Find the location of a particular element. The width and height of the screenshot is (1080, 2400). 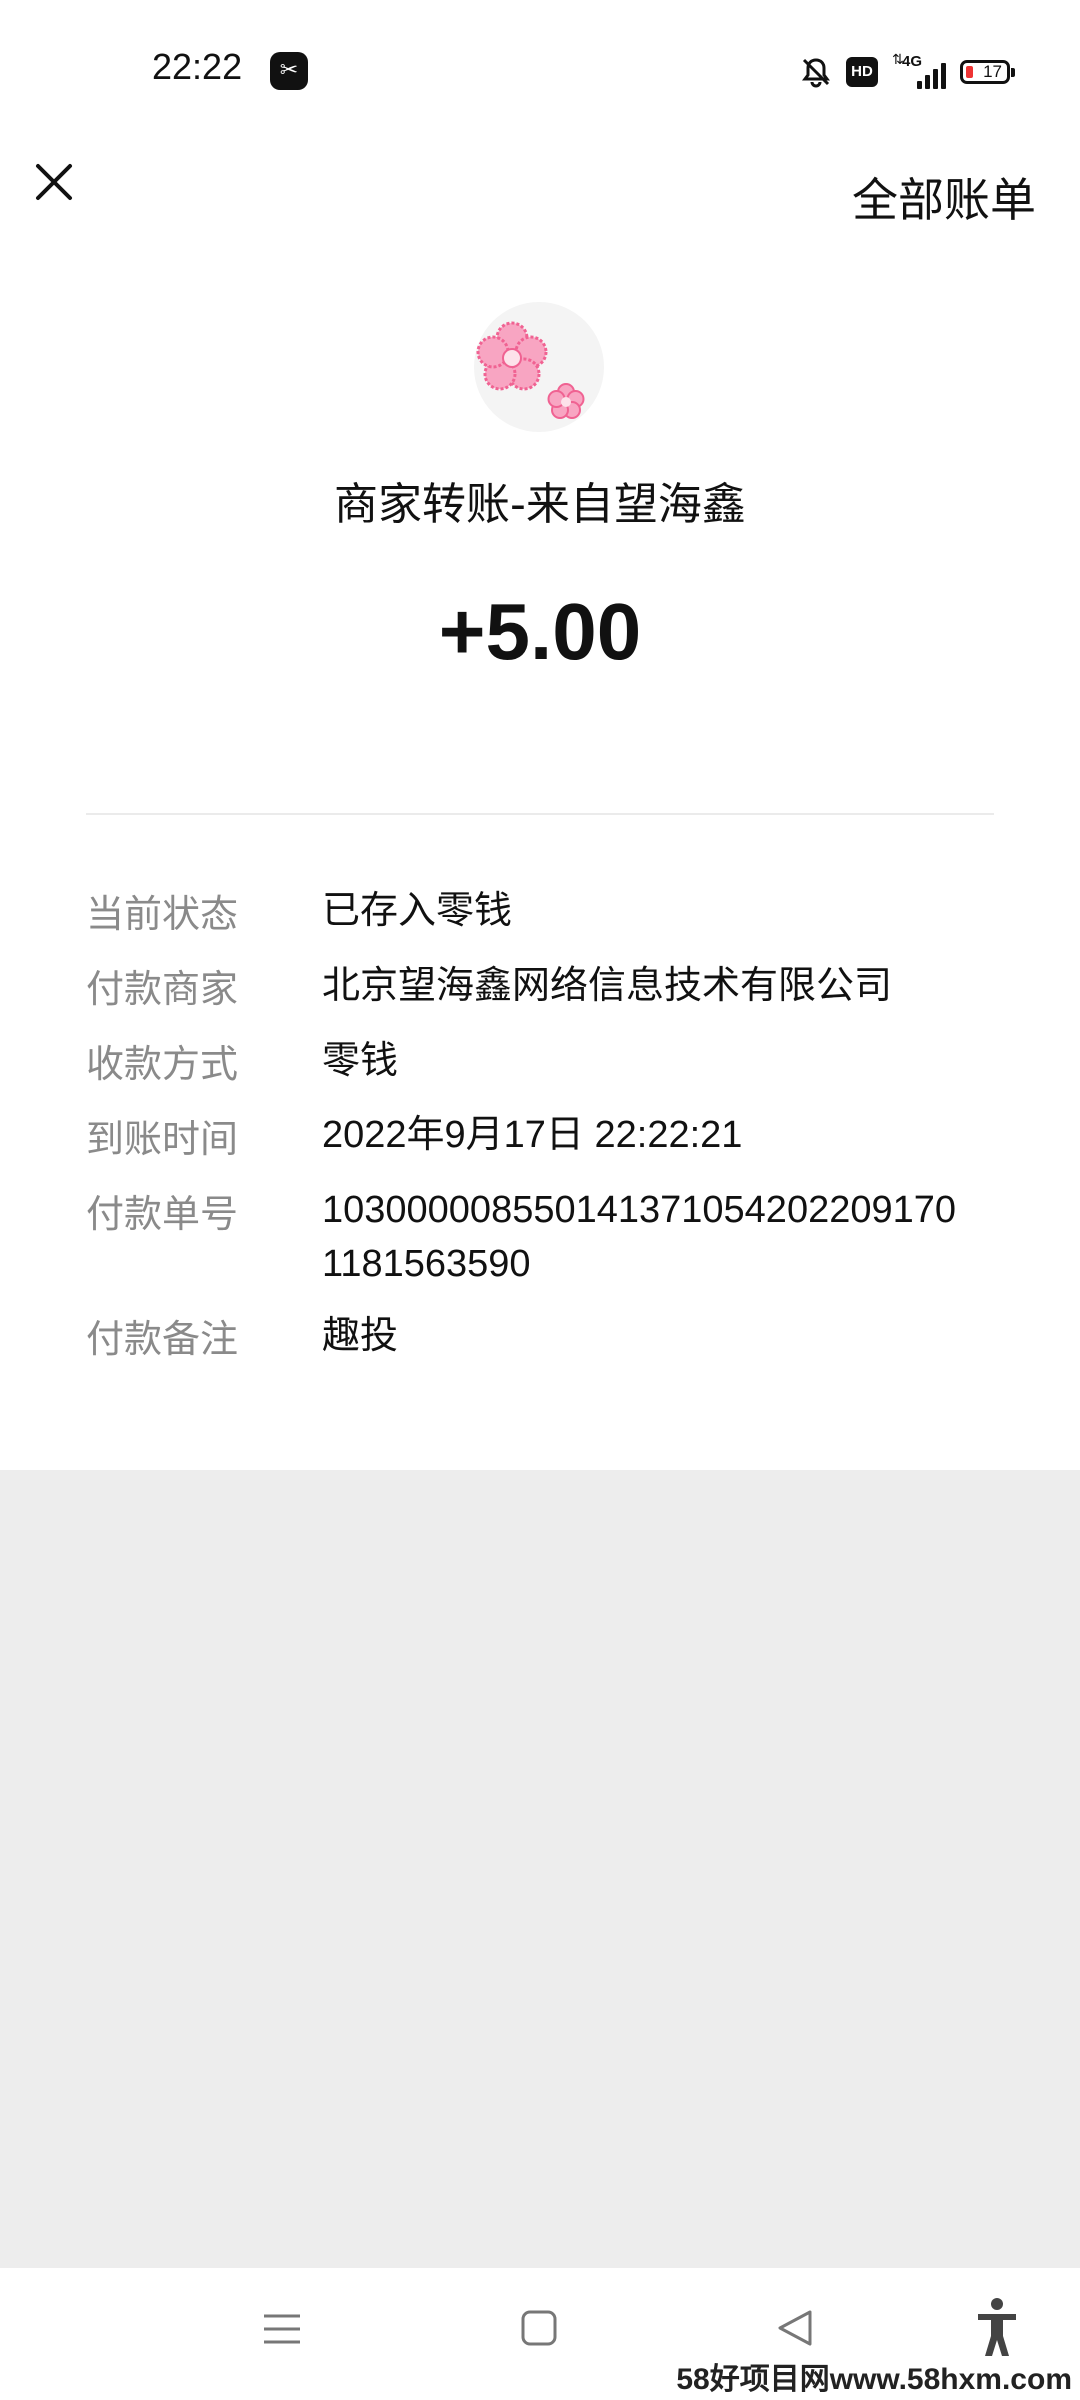

close-button is located at coordinates (68, 190).